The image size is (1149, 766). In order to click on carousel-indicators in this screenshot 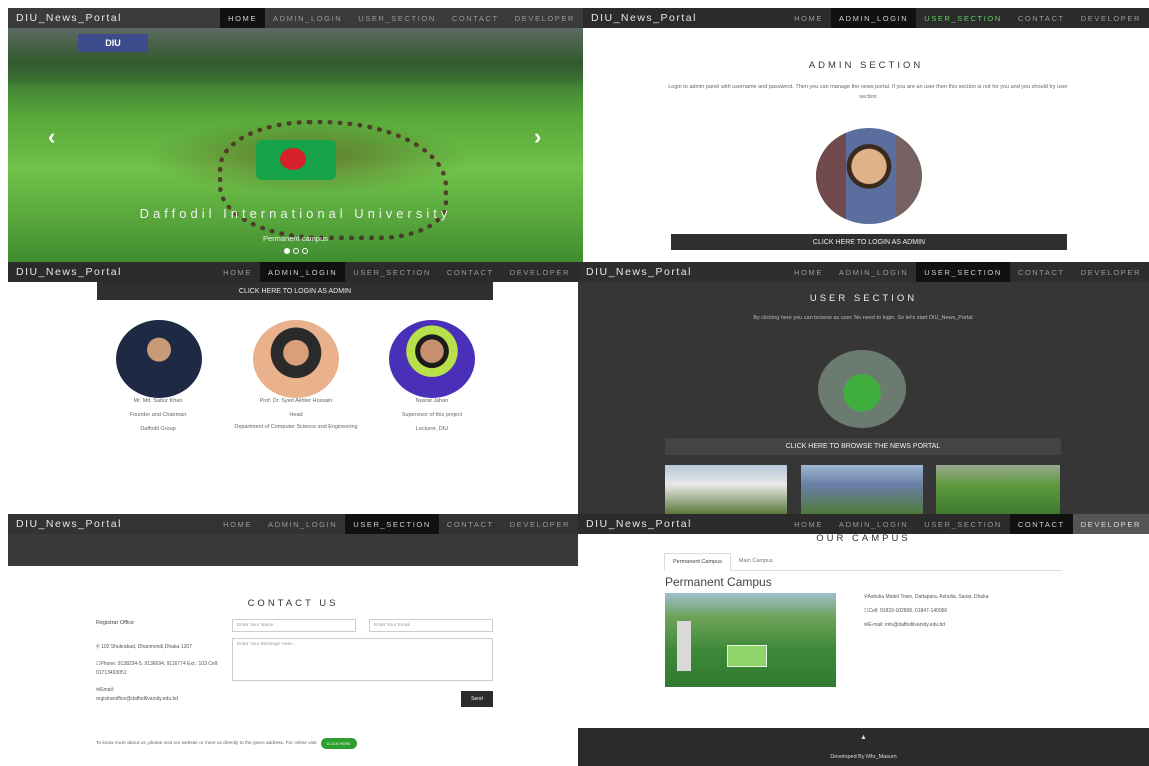, I will do `click(296, 251)`.